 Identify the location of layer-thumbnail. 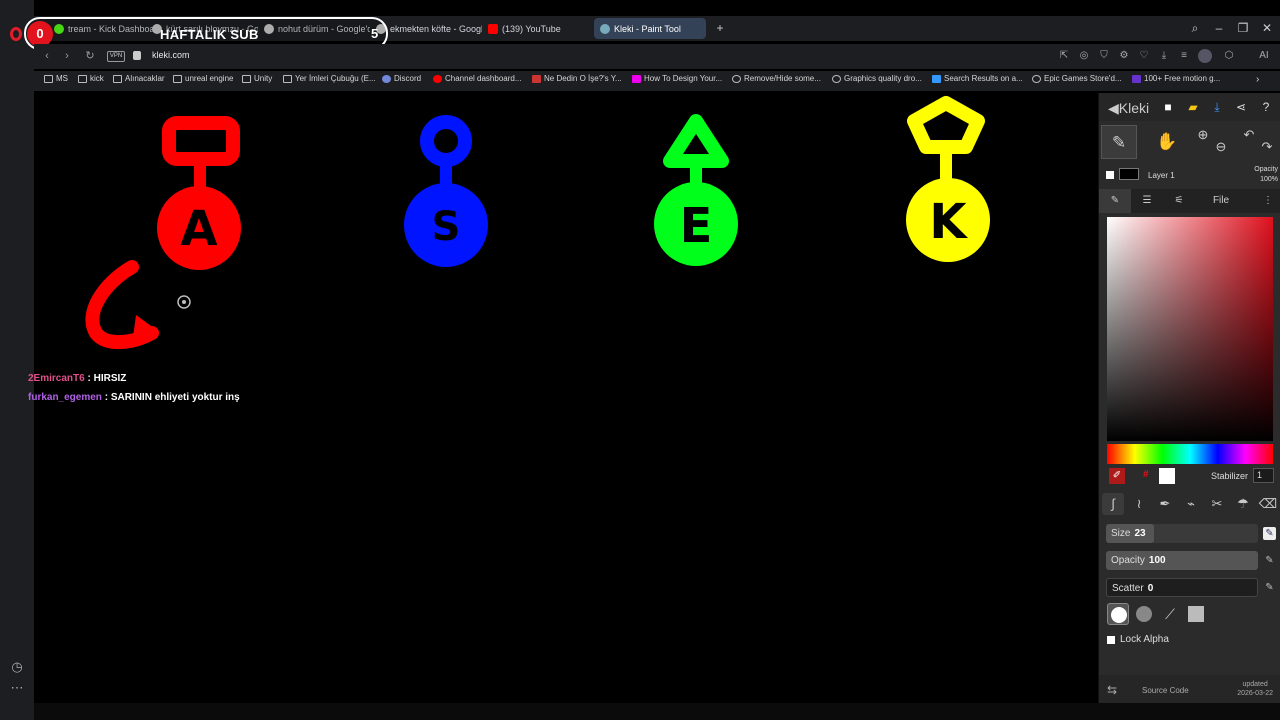
(1129, 174).